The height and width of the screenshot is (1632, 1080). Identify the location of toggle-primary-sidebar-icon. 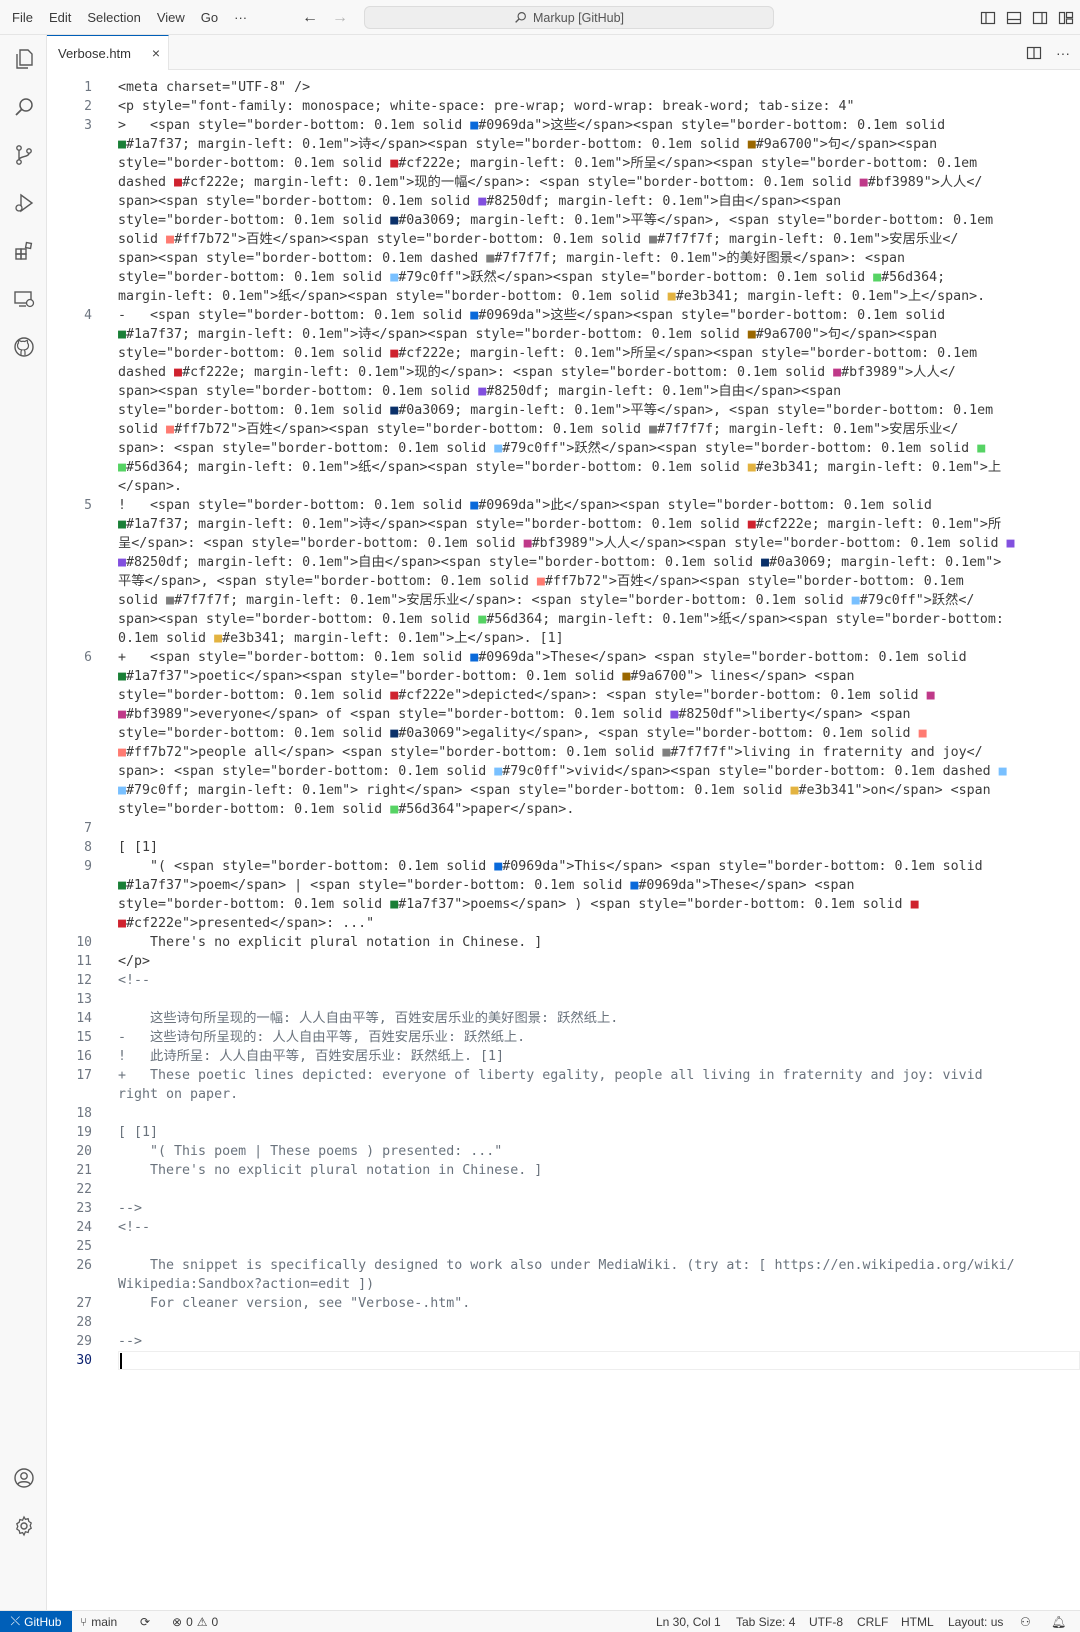
(988, 18).